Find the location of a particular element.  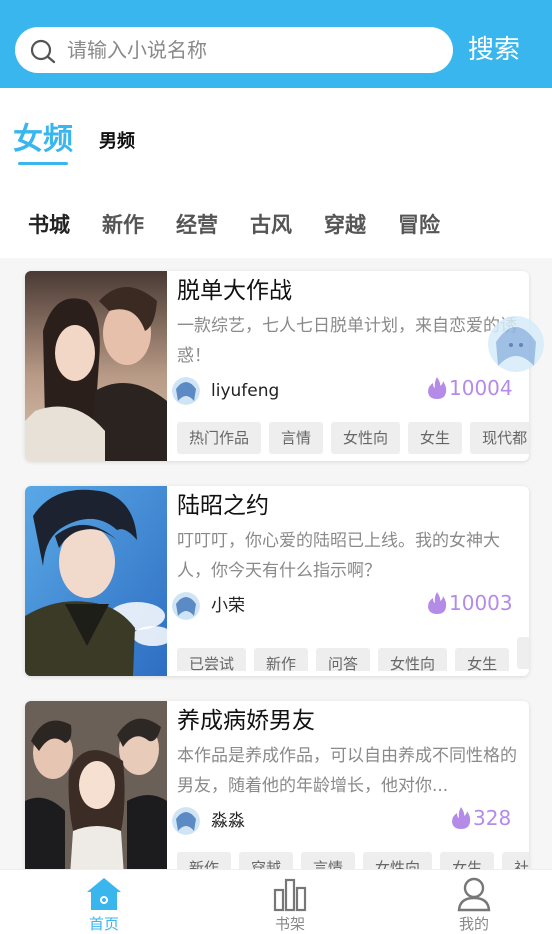

bookshelf-icon is located at coordinates (290, 895).